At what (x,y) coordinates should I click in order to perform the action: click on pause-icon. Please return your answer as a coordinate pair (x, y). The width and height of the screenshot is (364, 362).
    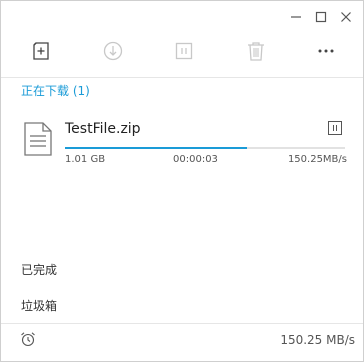
    Looking at the image, I should click on (184, 51).